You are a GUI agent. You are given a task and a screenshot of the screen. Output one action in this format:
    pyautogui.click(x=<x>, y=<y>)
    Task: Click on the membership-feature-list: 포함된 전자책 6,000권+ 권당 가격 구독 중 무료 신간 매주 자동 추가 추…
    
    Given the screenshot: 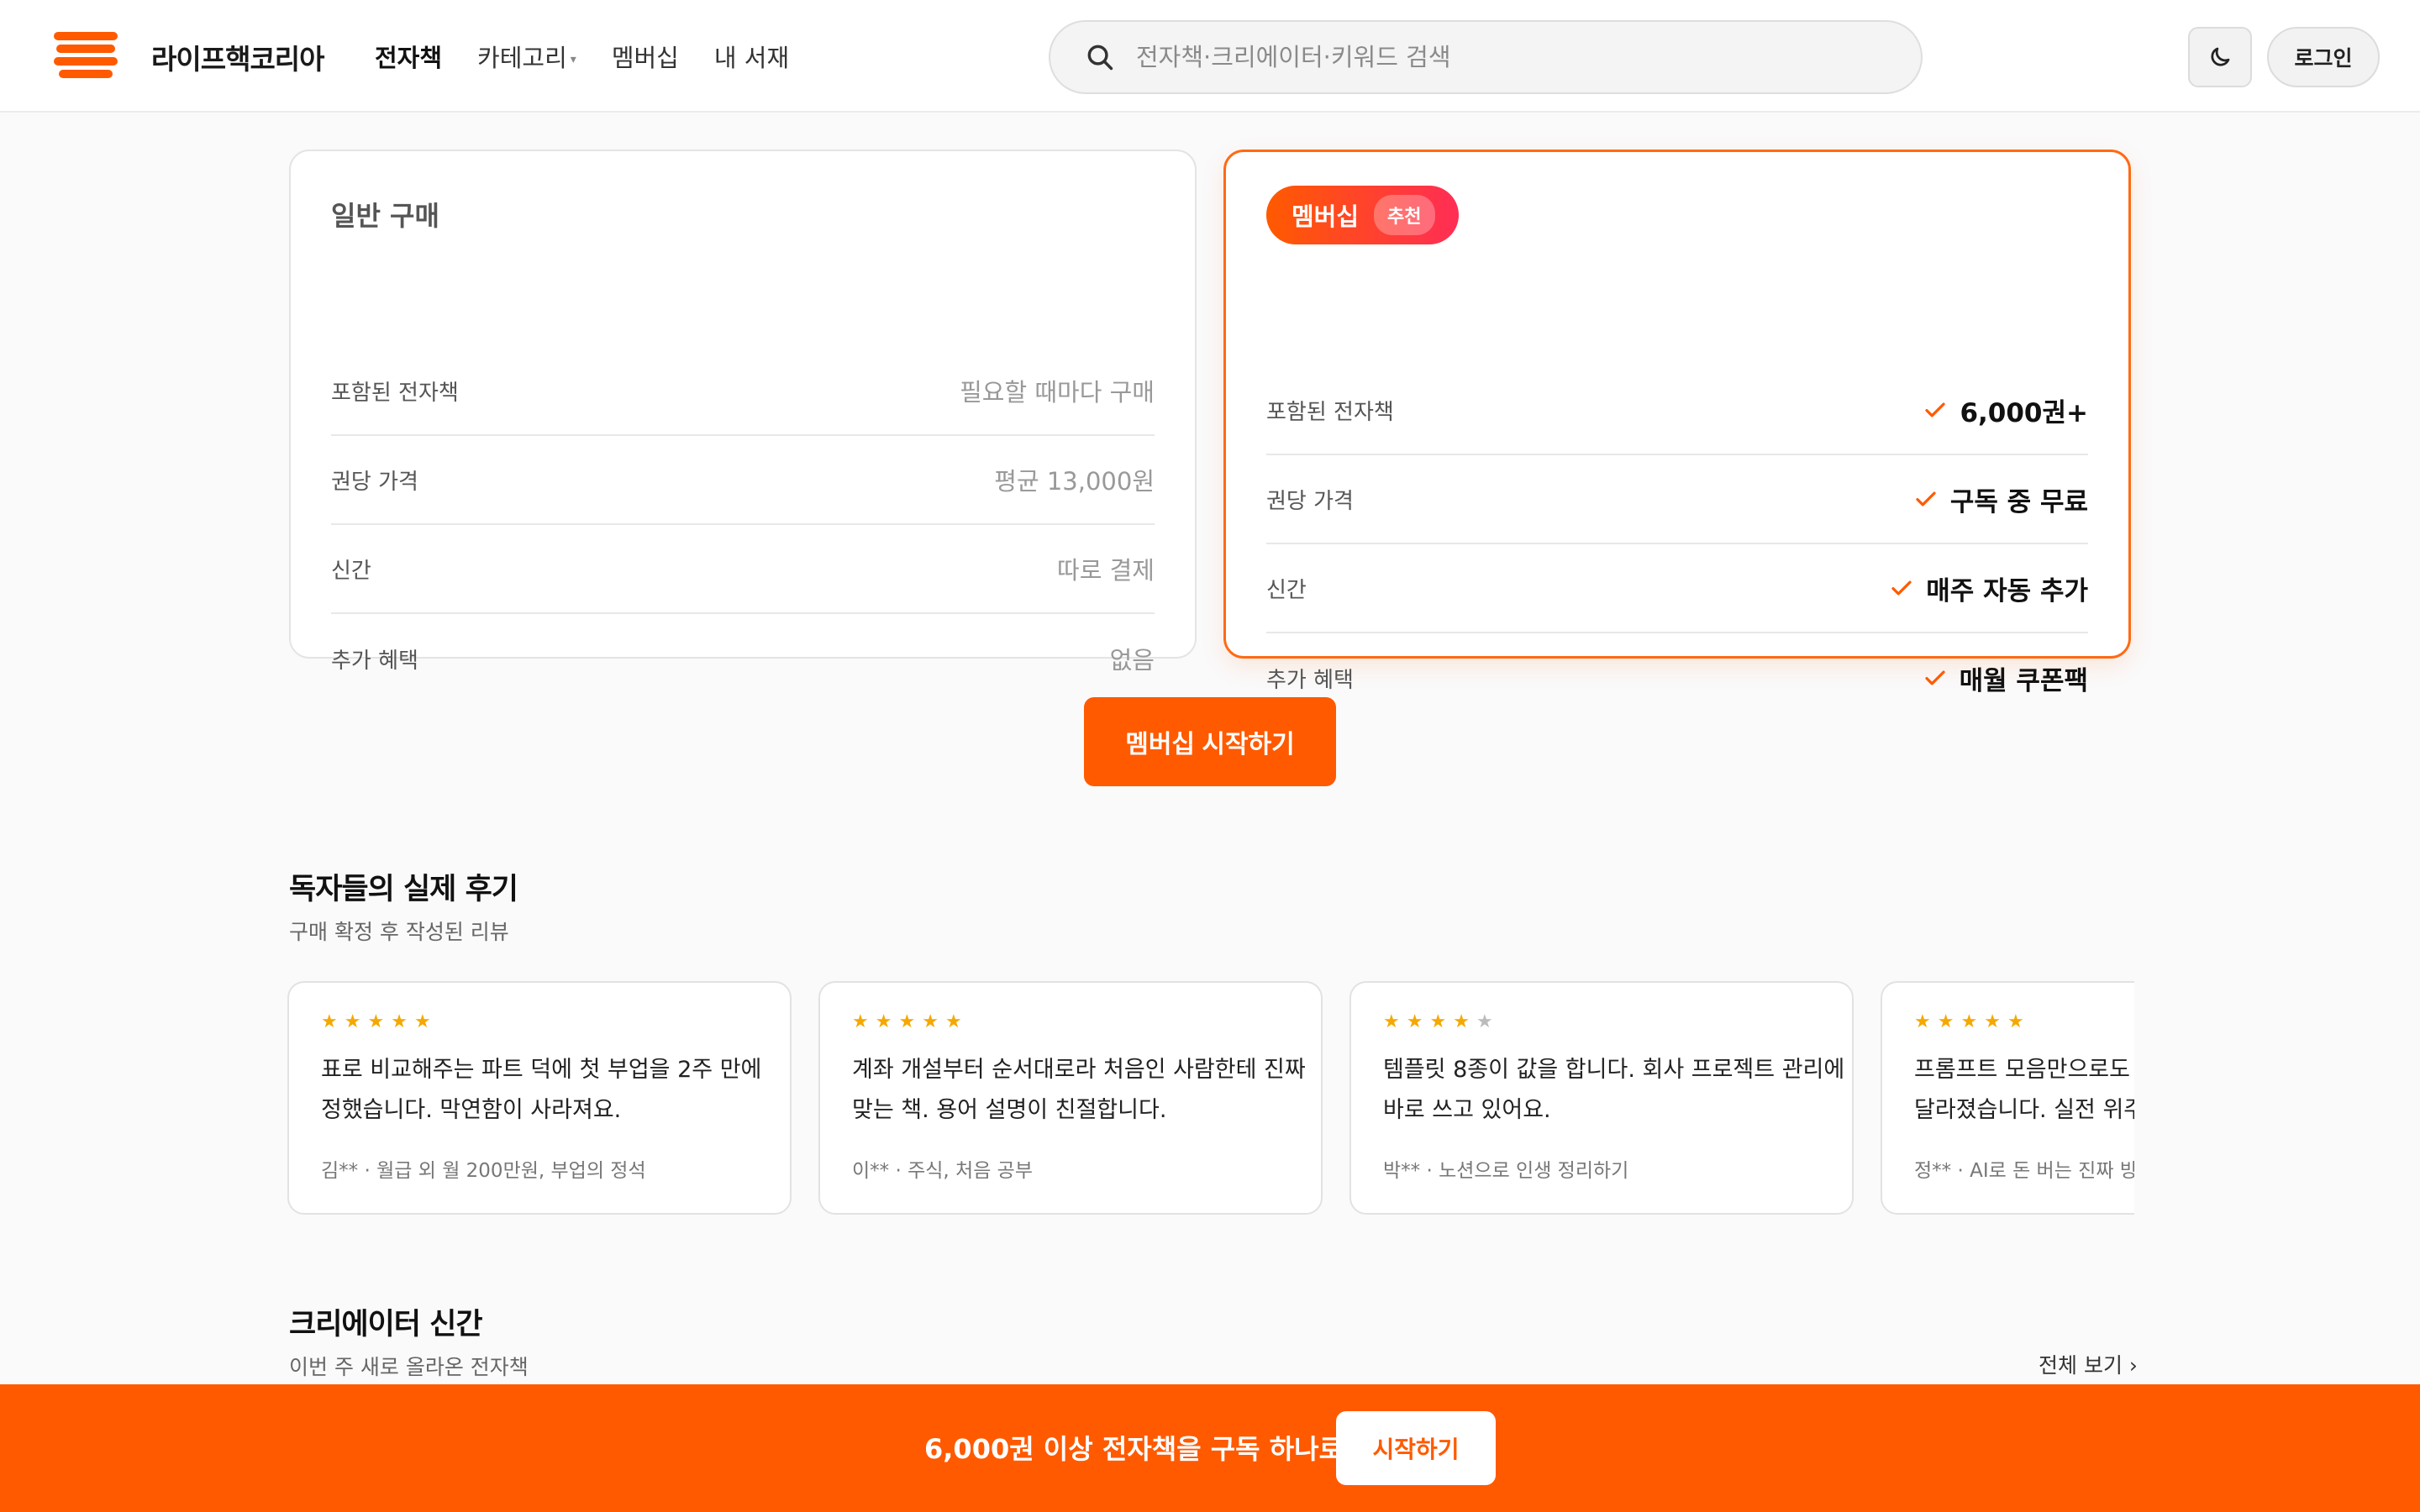 What is the action you would take?
    pyautogui.click(x=1677, y=544)
    